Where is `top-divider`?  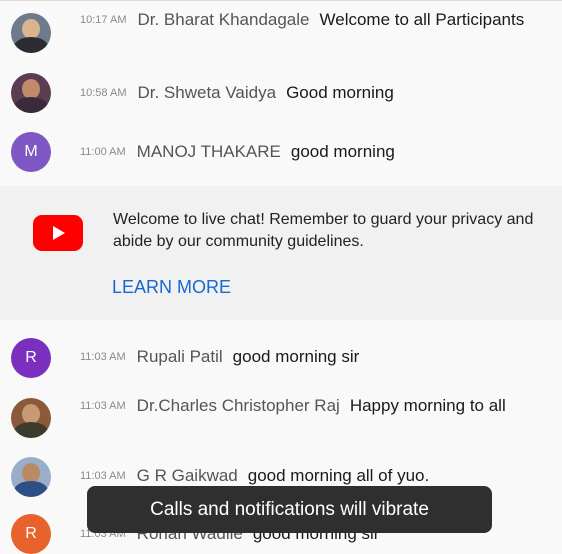 top-divider is located at coordinates (281, 0).